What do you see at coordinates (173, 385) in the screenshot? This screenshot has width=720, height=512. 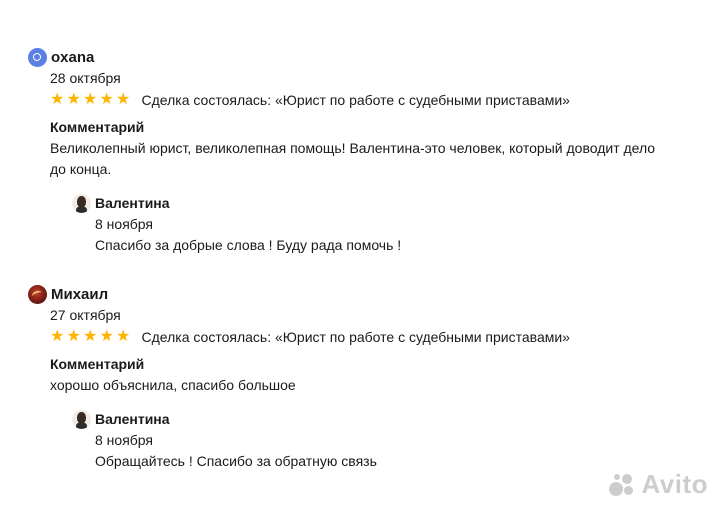 I see `comment-text: хорошо объяснила, спасибо большое` at bounding box center [173, 385].